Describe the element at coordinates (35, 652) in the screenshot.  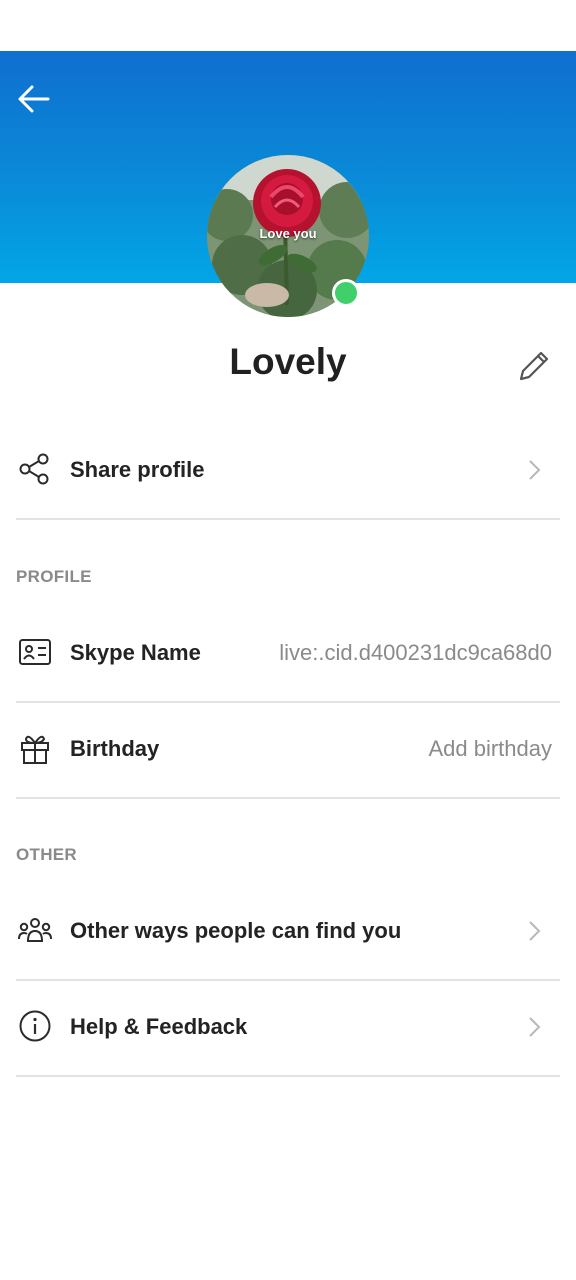
I see `id-card-icon` at that location.